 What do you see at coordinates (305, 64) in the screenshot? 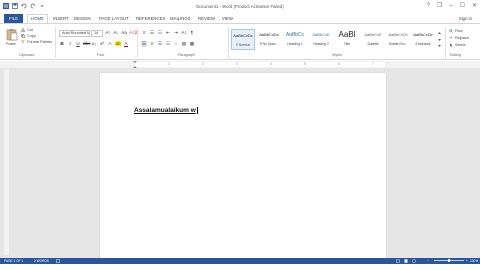
I see `ruler-number: 5` at bounding box center [305, 64].